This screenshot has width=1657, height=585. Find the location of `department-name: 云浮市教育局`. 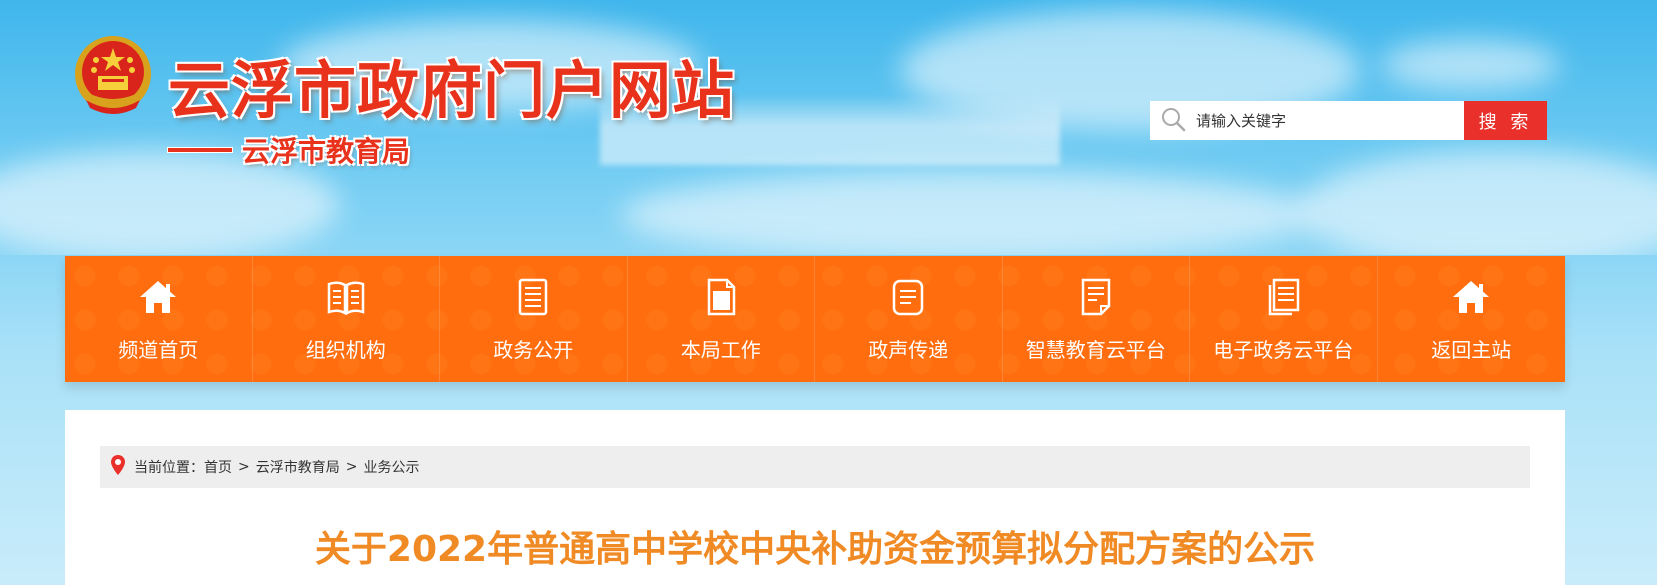

department-name: 云浮市教育局 is located at coordinates (326, 151).